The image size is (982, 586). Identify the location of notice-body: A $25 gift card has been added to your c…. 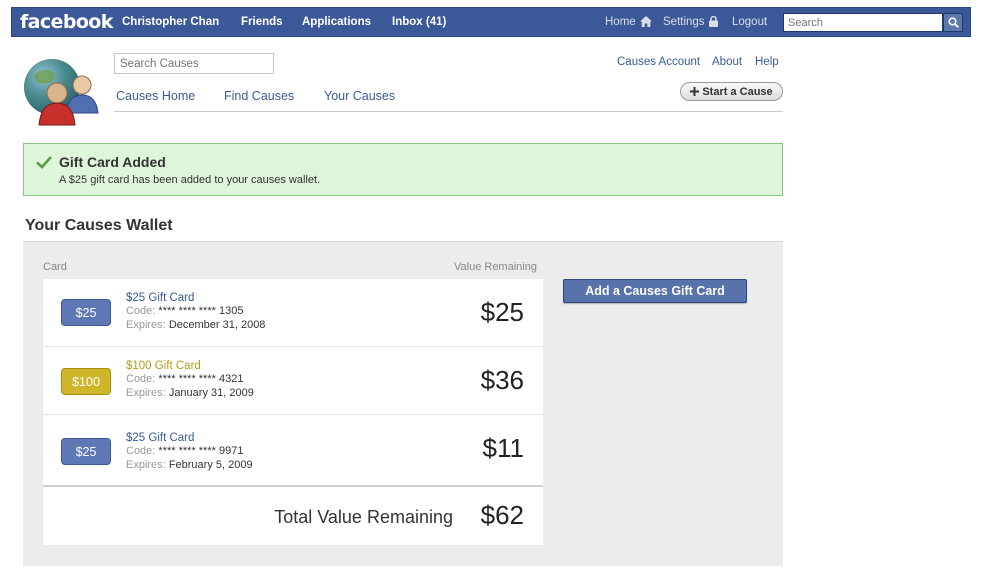
(190, 180).